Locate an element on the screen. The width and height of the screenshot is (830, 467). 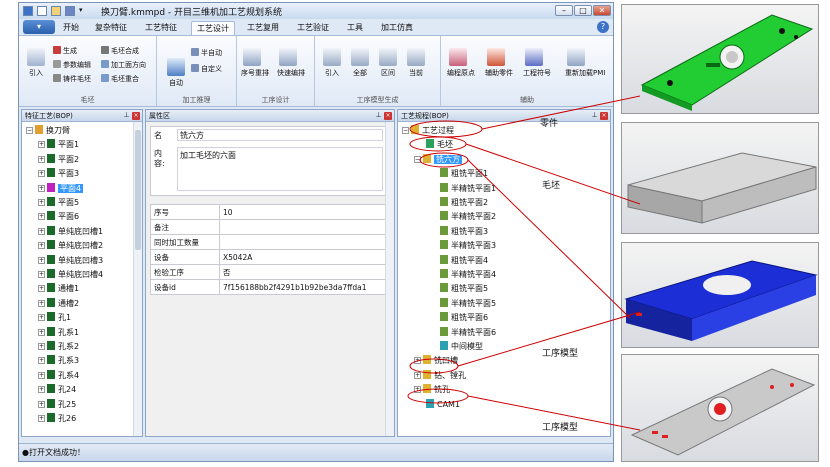
annotation-op-model-2: 工序模型 is located at coordinates (560, 428).